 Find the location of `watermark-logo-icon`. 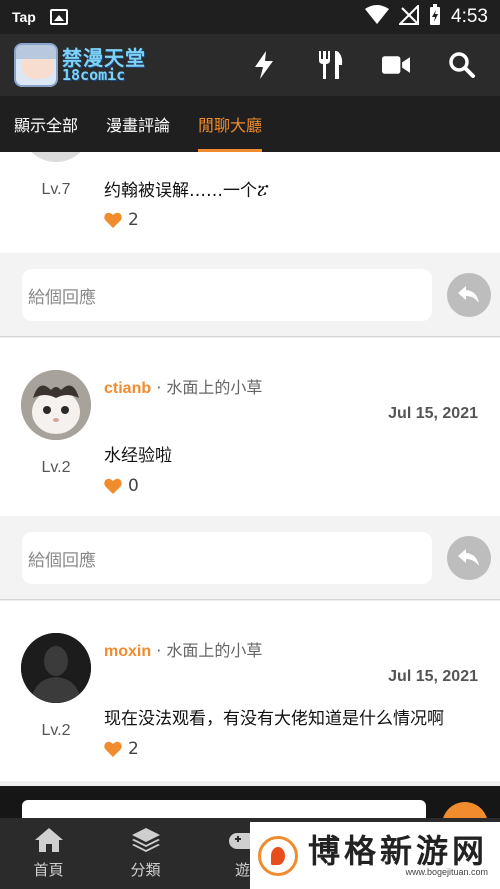

watermark-logo-icon is located at coordinates (278, 855).